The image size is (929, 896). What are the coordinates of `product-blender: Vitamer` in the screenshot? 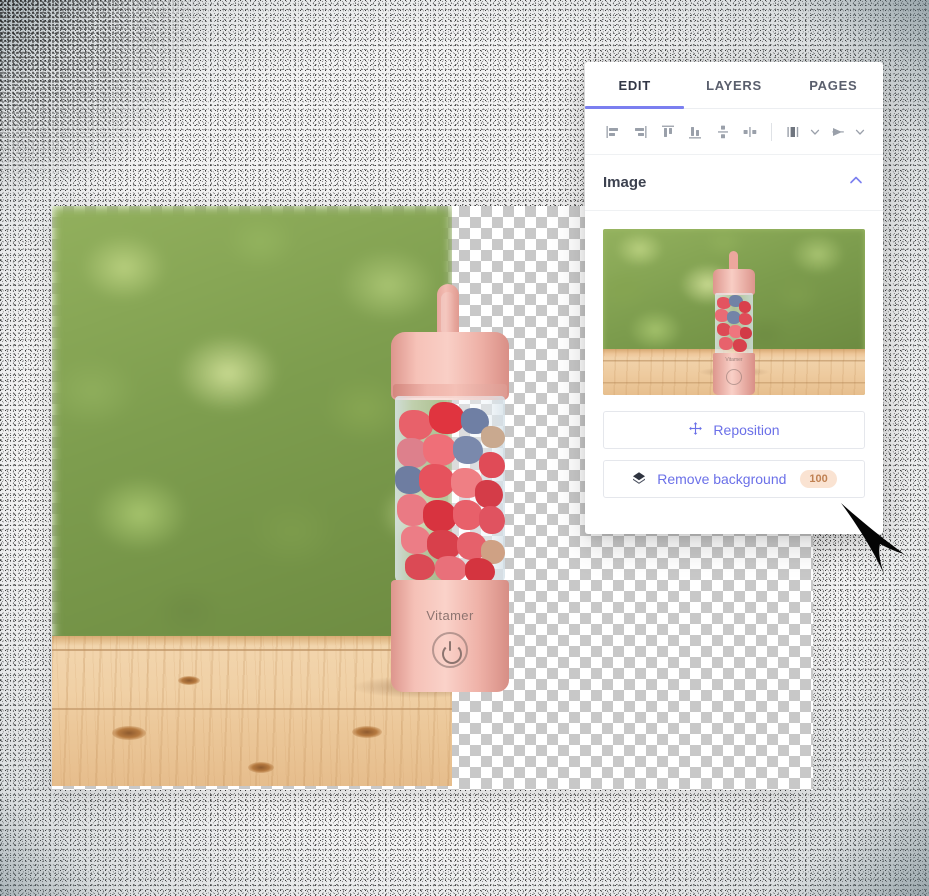 It's located at (450, 489).